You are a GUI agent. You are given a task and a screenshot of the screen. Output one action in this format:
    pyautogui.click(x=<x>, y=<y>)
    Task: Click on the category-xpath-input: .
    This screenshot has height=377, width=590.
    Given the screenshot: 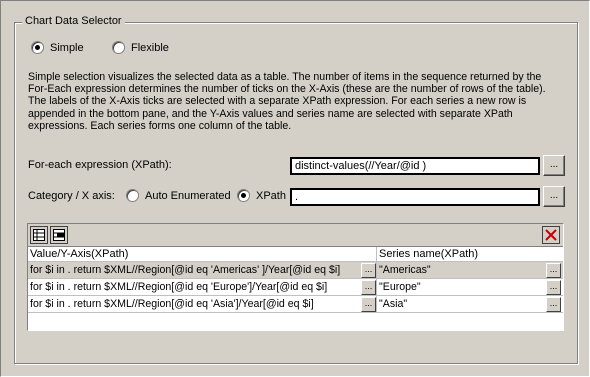 What is the action you would take?
    pyautogui.click(x=415, y=197)
    